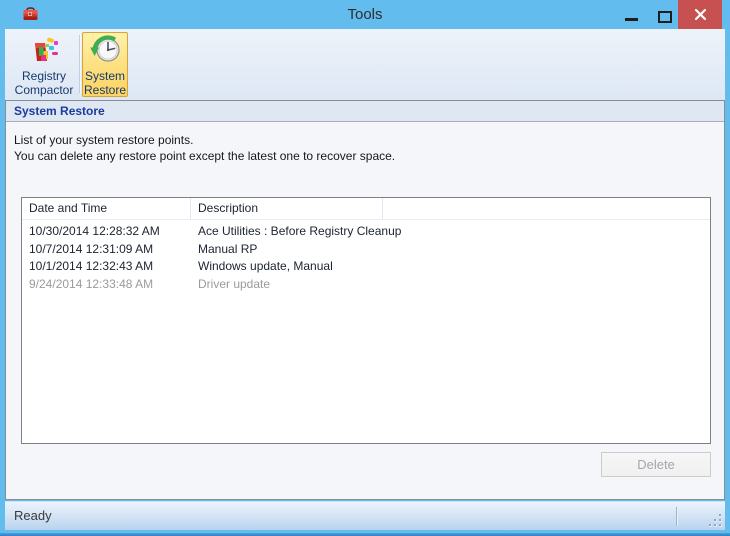 The width and height of the screenshot is (730, 536). I want to click on restore-point-description: Manual RP, so click(228, 248).